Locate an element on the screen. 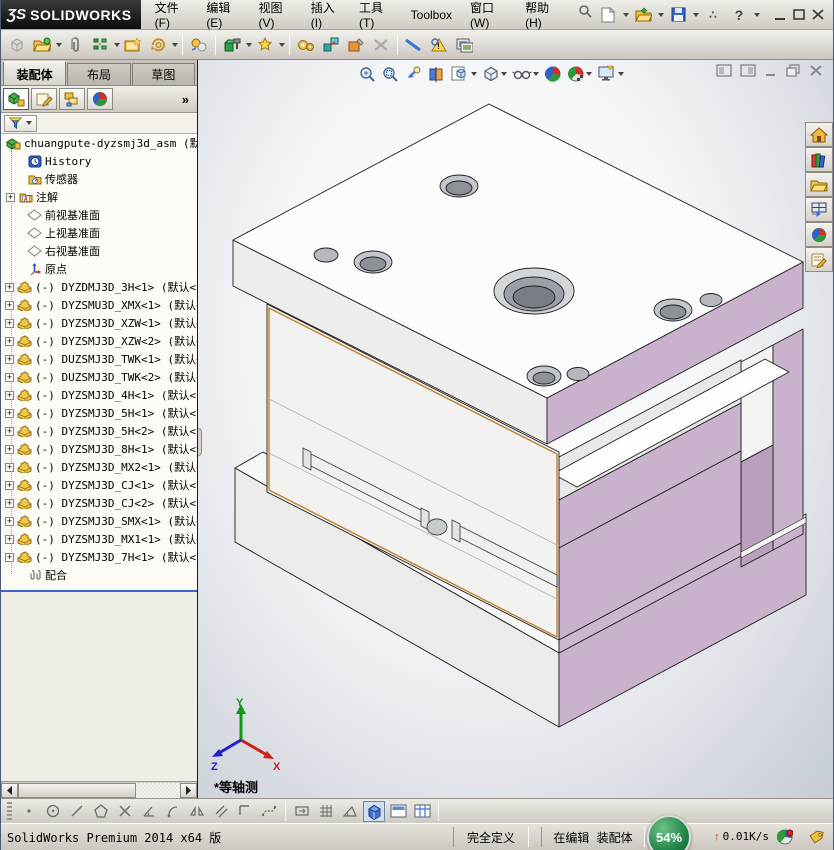 This screenshot has height=850, width=834. tree-component-1: + (-) DYZSMU3D_XMX<1> (默认< is located at coordinates (99, 305).